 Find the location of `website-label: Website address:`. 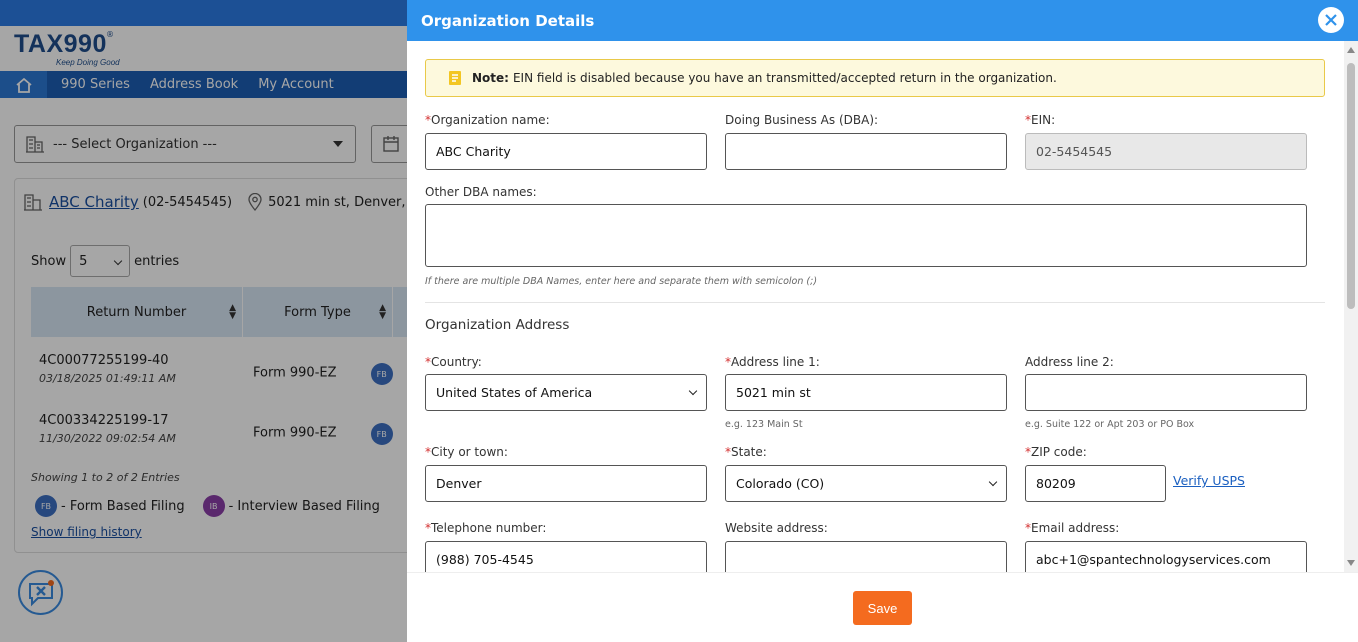

website-label: Website address: is located at coordinates (776, 528).